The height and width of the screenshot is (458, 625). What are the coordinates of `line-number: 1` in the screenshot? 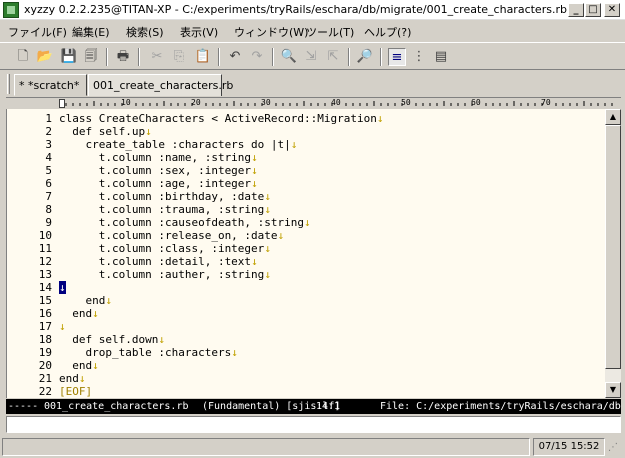 It's located at (48, 118).